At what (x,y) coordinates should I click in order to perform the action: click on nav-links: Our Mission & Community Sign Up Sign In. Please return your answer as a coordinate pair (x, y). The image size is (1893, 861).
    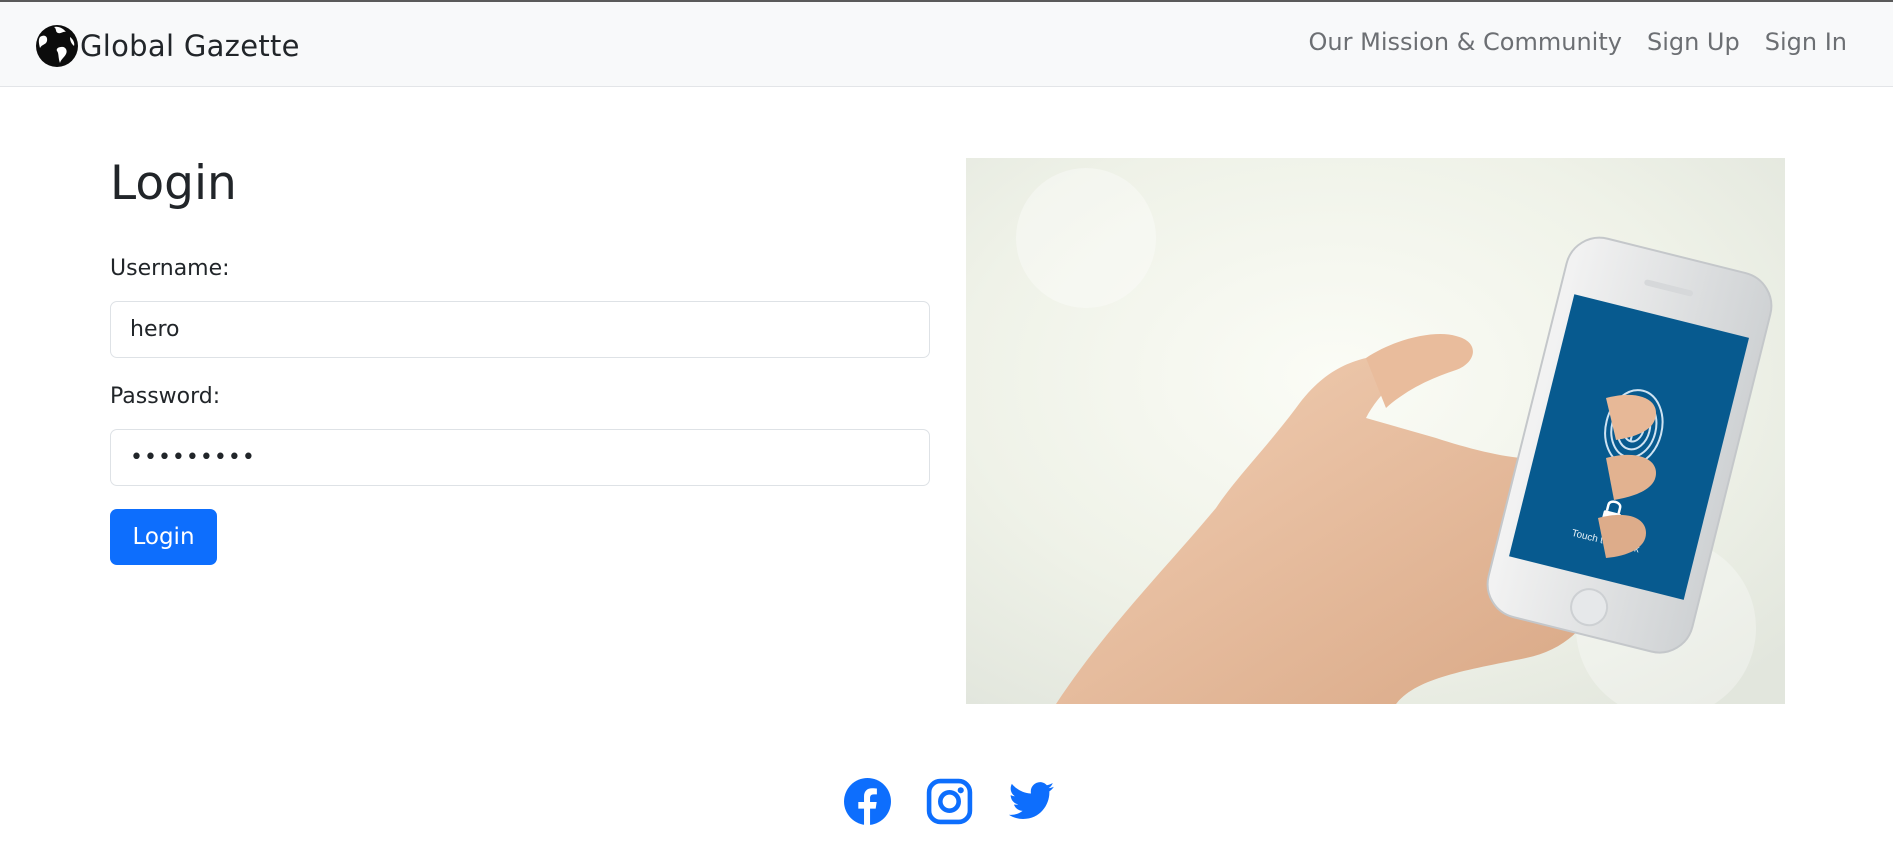
    Looking at the image, I should click on (1578, 42).